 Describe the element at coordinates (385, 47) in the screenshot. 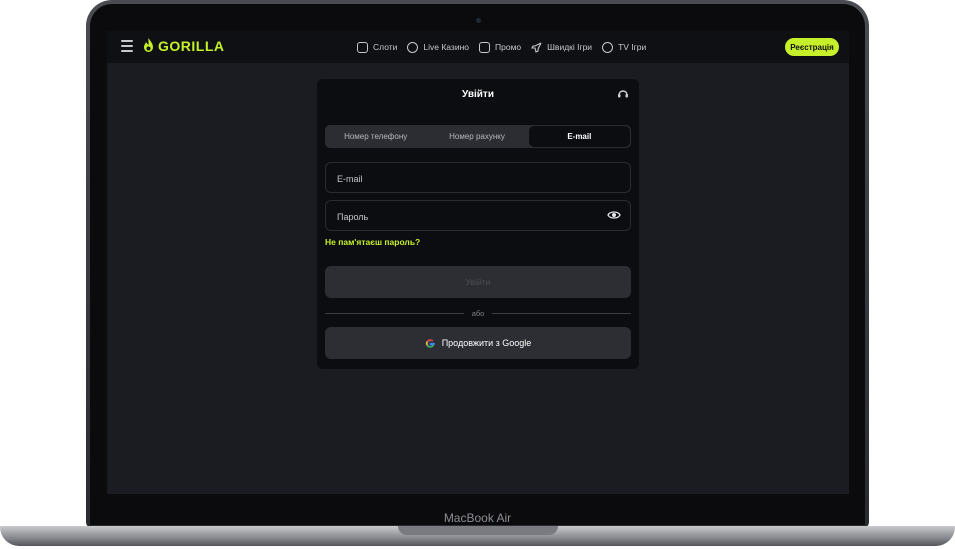

I see `nav-label: Слоти` at that location.